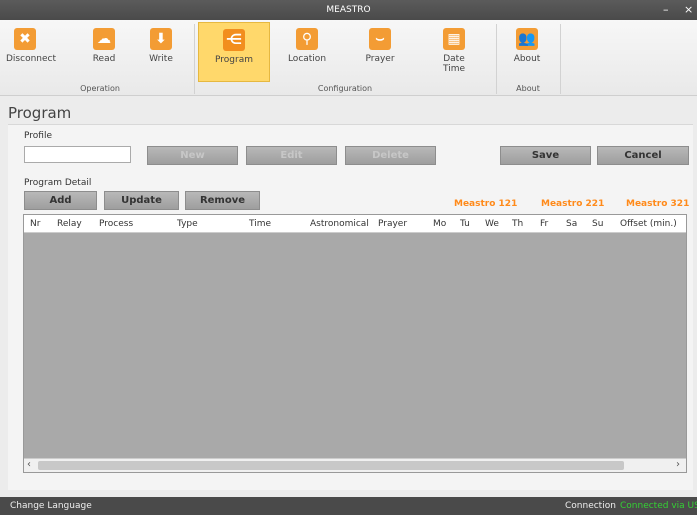 The image size is (697, 515). Describe the element at coordinates (643, 155) in the screenshot. I see `cancel-button: Cancel` at that location.